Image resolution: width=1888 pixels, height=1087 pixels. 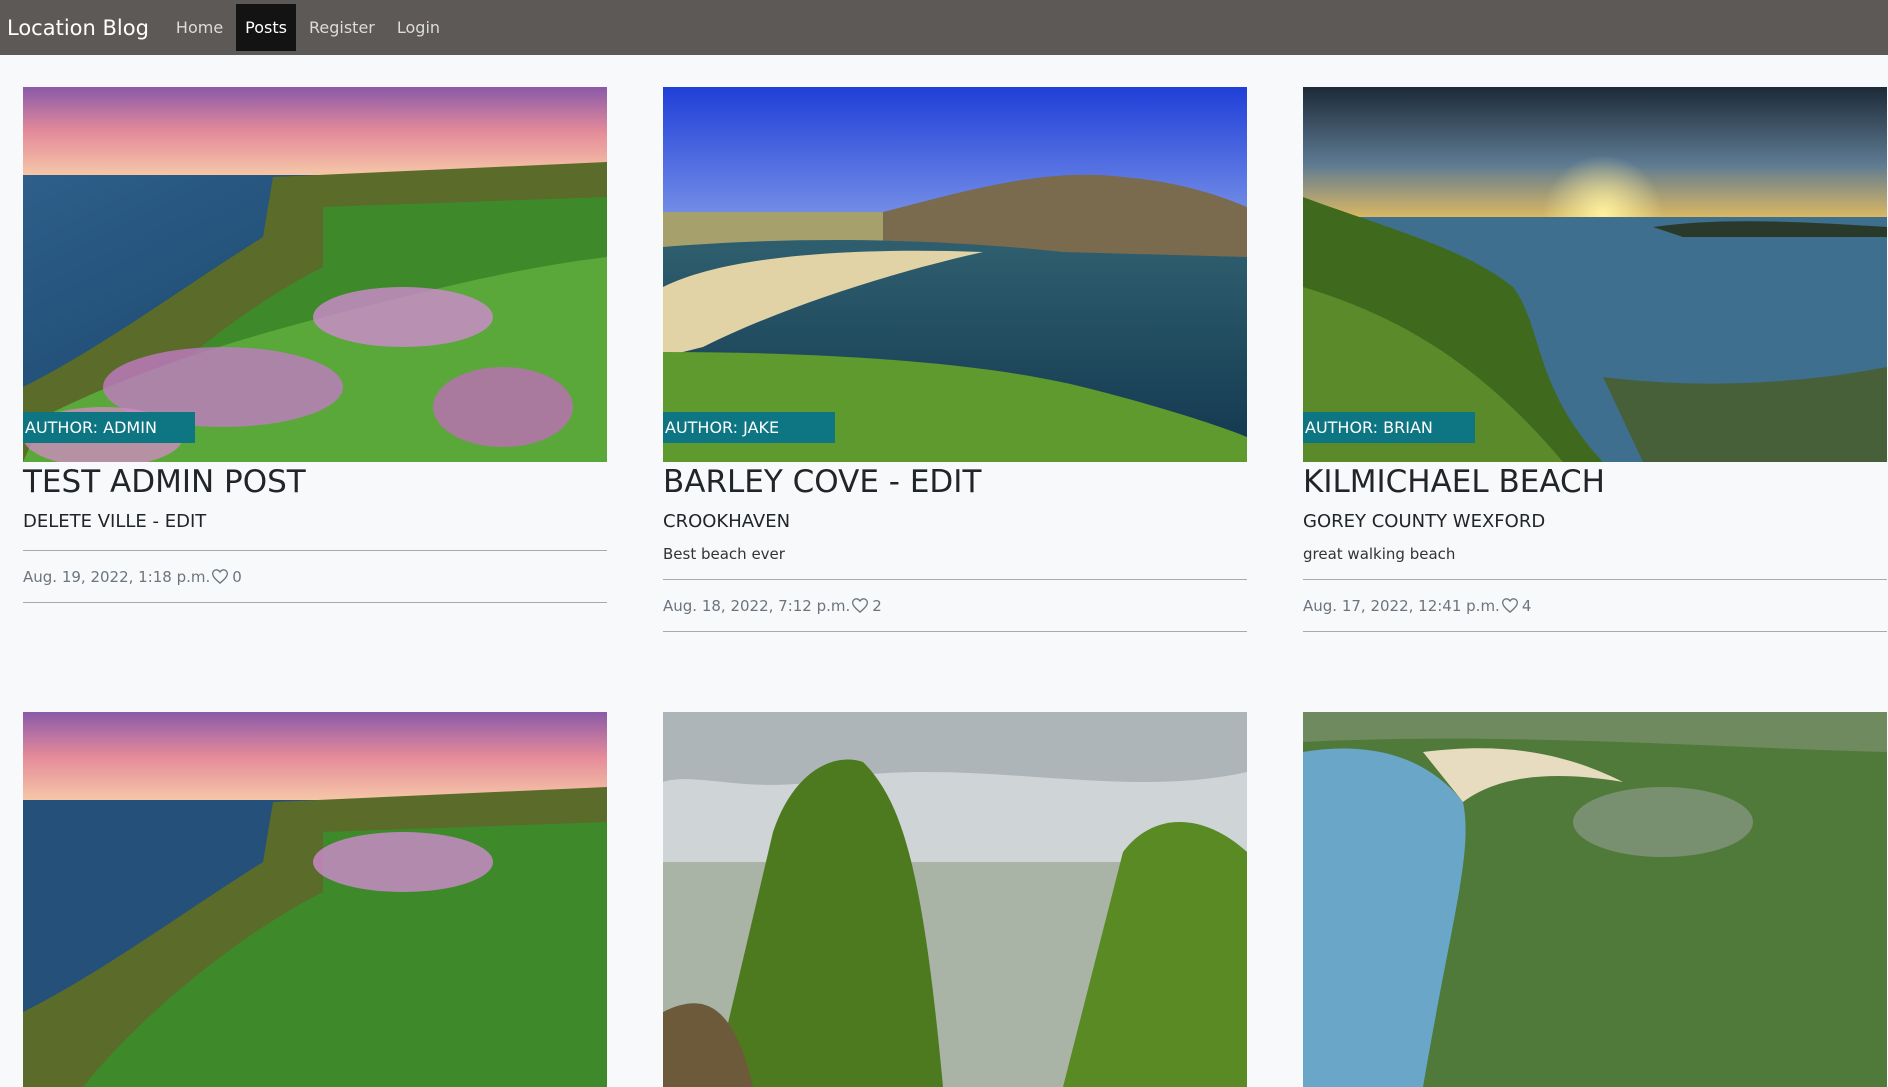 I want to click on navbar: Location Blog Home Posts Register Login, so click(x=944, y=27).